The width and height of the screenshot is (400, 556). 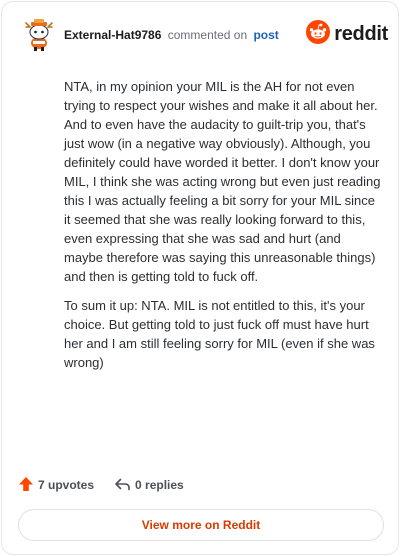 I want to click on post-link: post, so click(x=265, y=35).